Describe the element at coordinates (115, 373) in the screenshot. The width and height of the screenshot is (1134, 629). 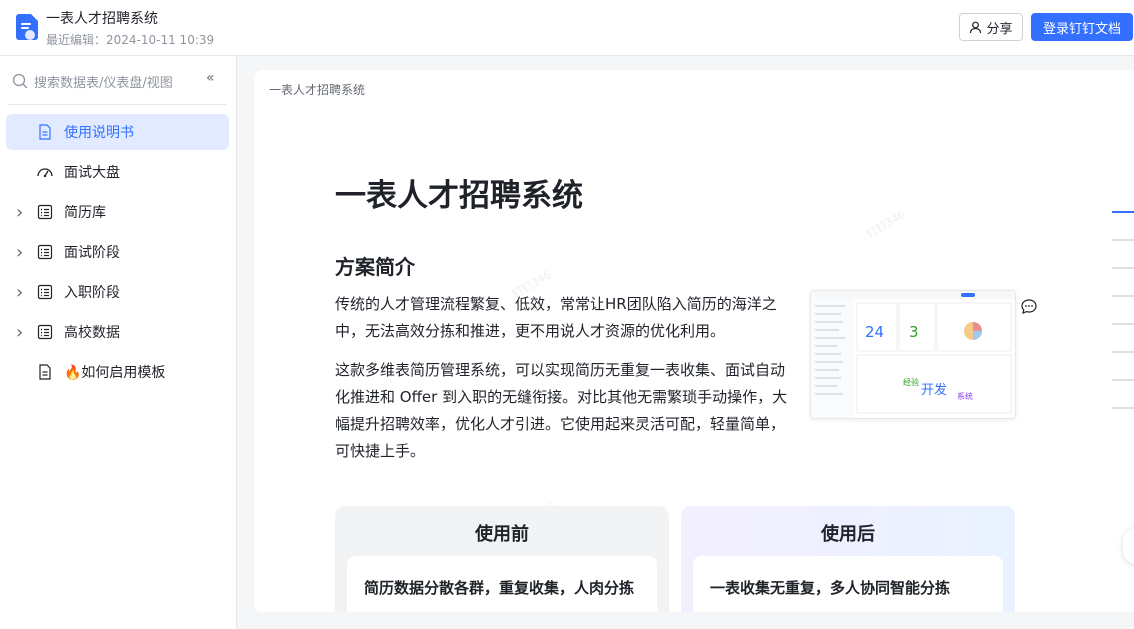
I see `sidebar-item-label: 🔥如何启用模板` at that location.